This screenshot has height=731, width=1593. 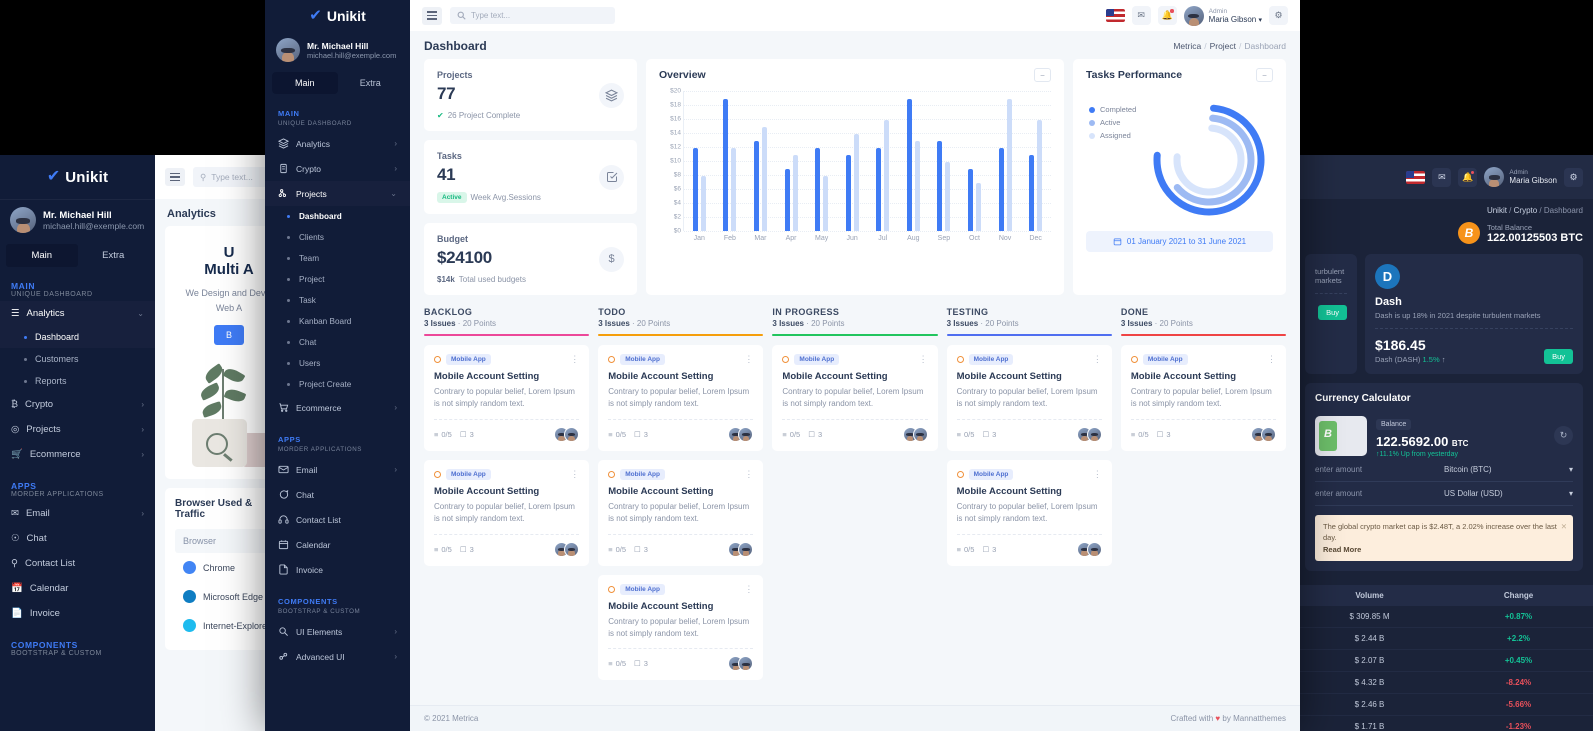 What do you see at coordinates (337, 193) in the screenshot?
I see `sidebar-item-projects: Projects ⌄` at bounding box center [337, 193].